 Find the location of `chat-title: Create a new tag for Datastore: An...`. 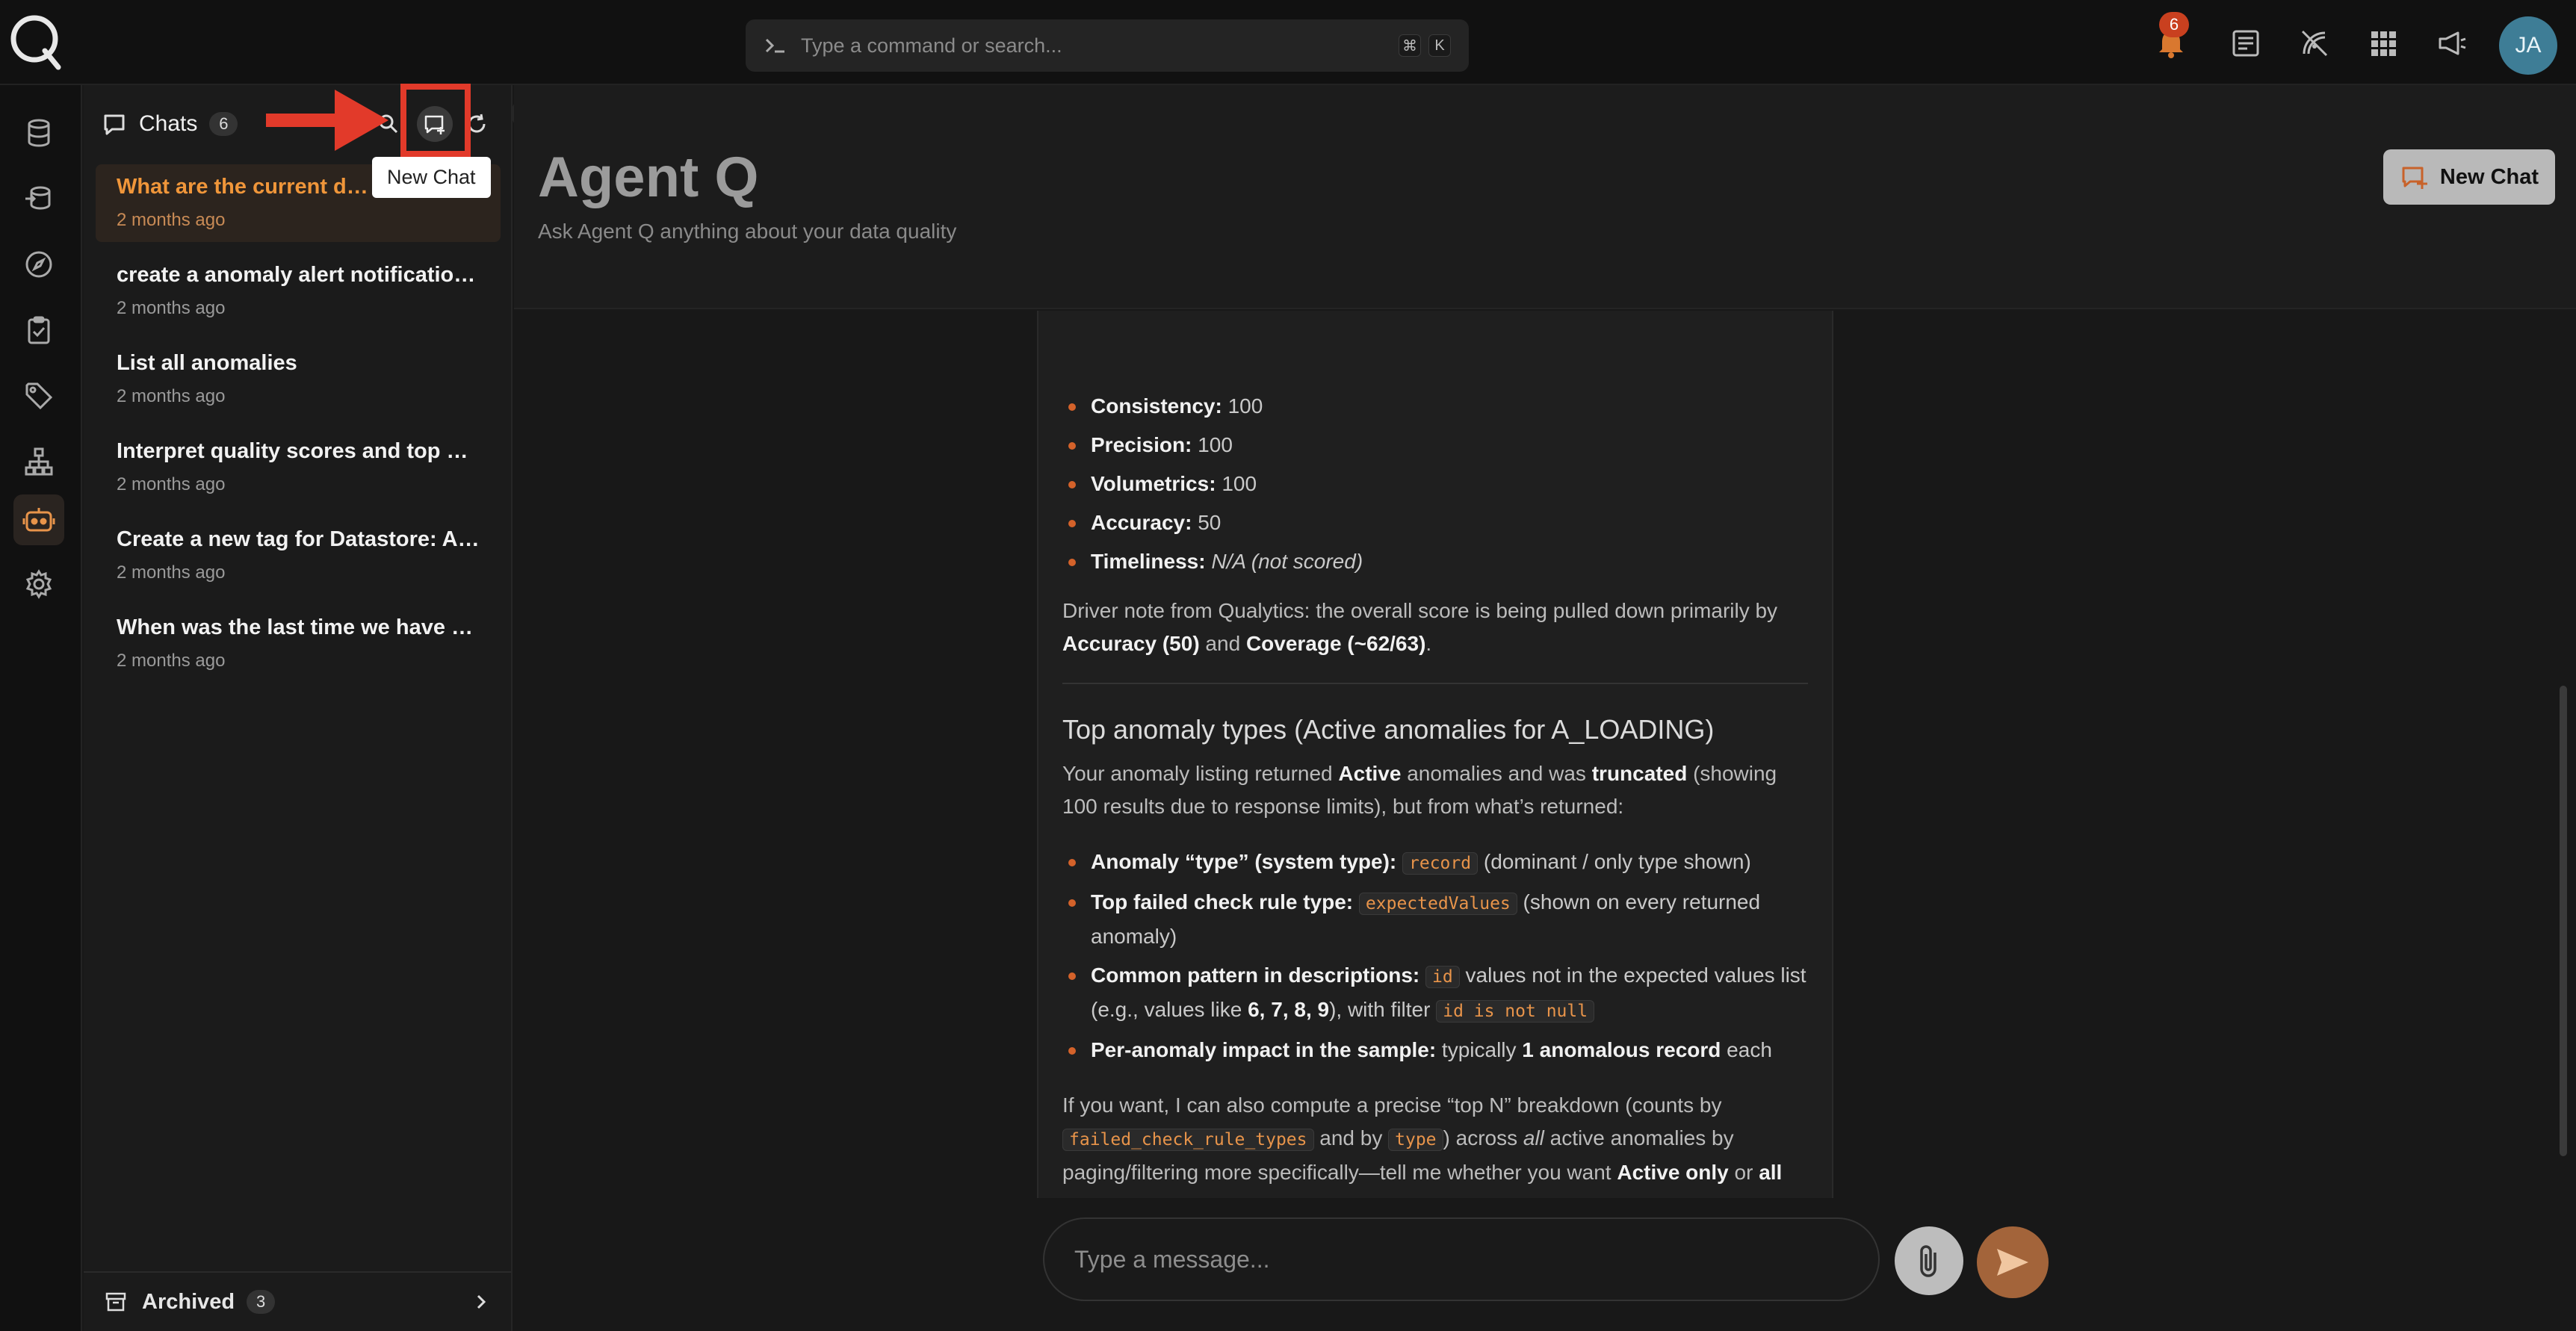

chat-title: Create a new tag for Datastore: An... is located at coordinates (298, 539).